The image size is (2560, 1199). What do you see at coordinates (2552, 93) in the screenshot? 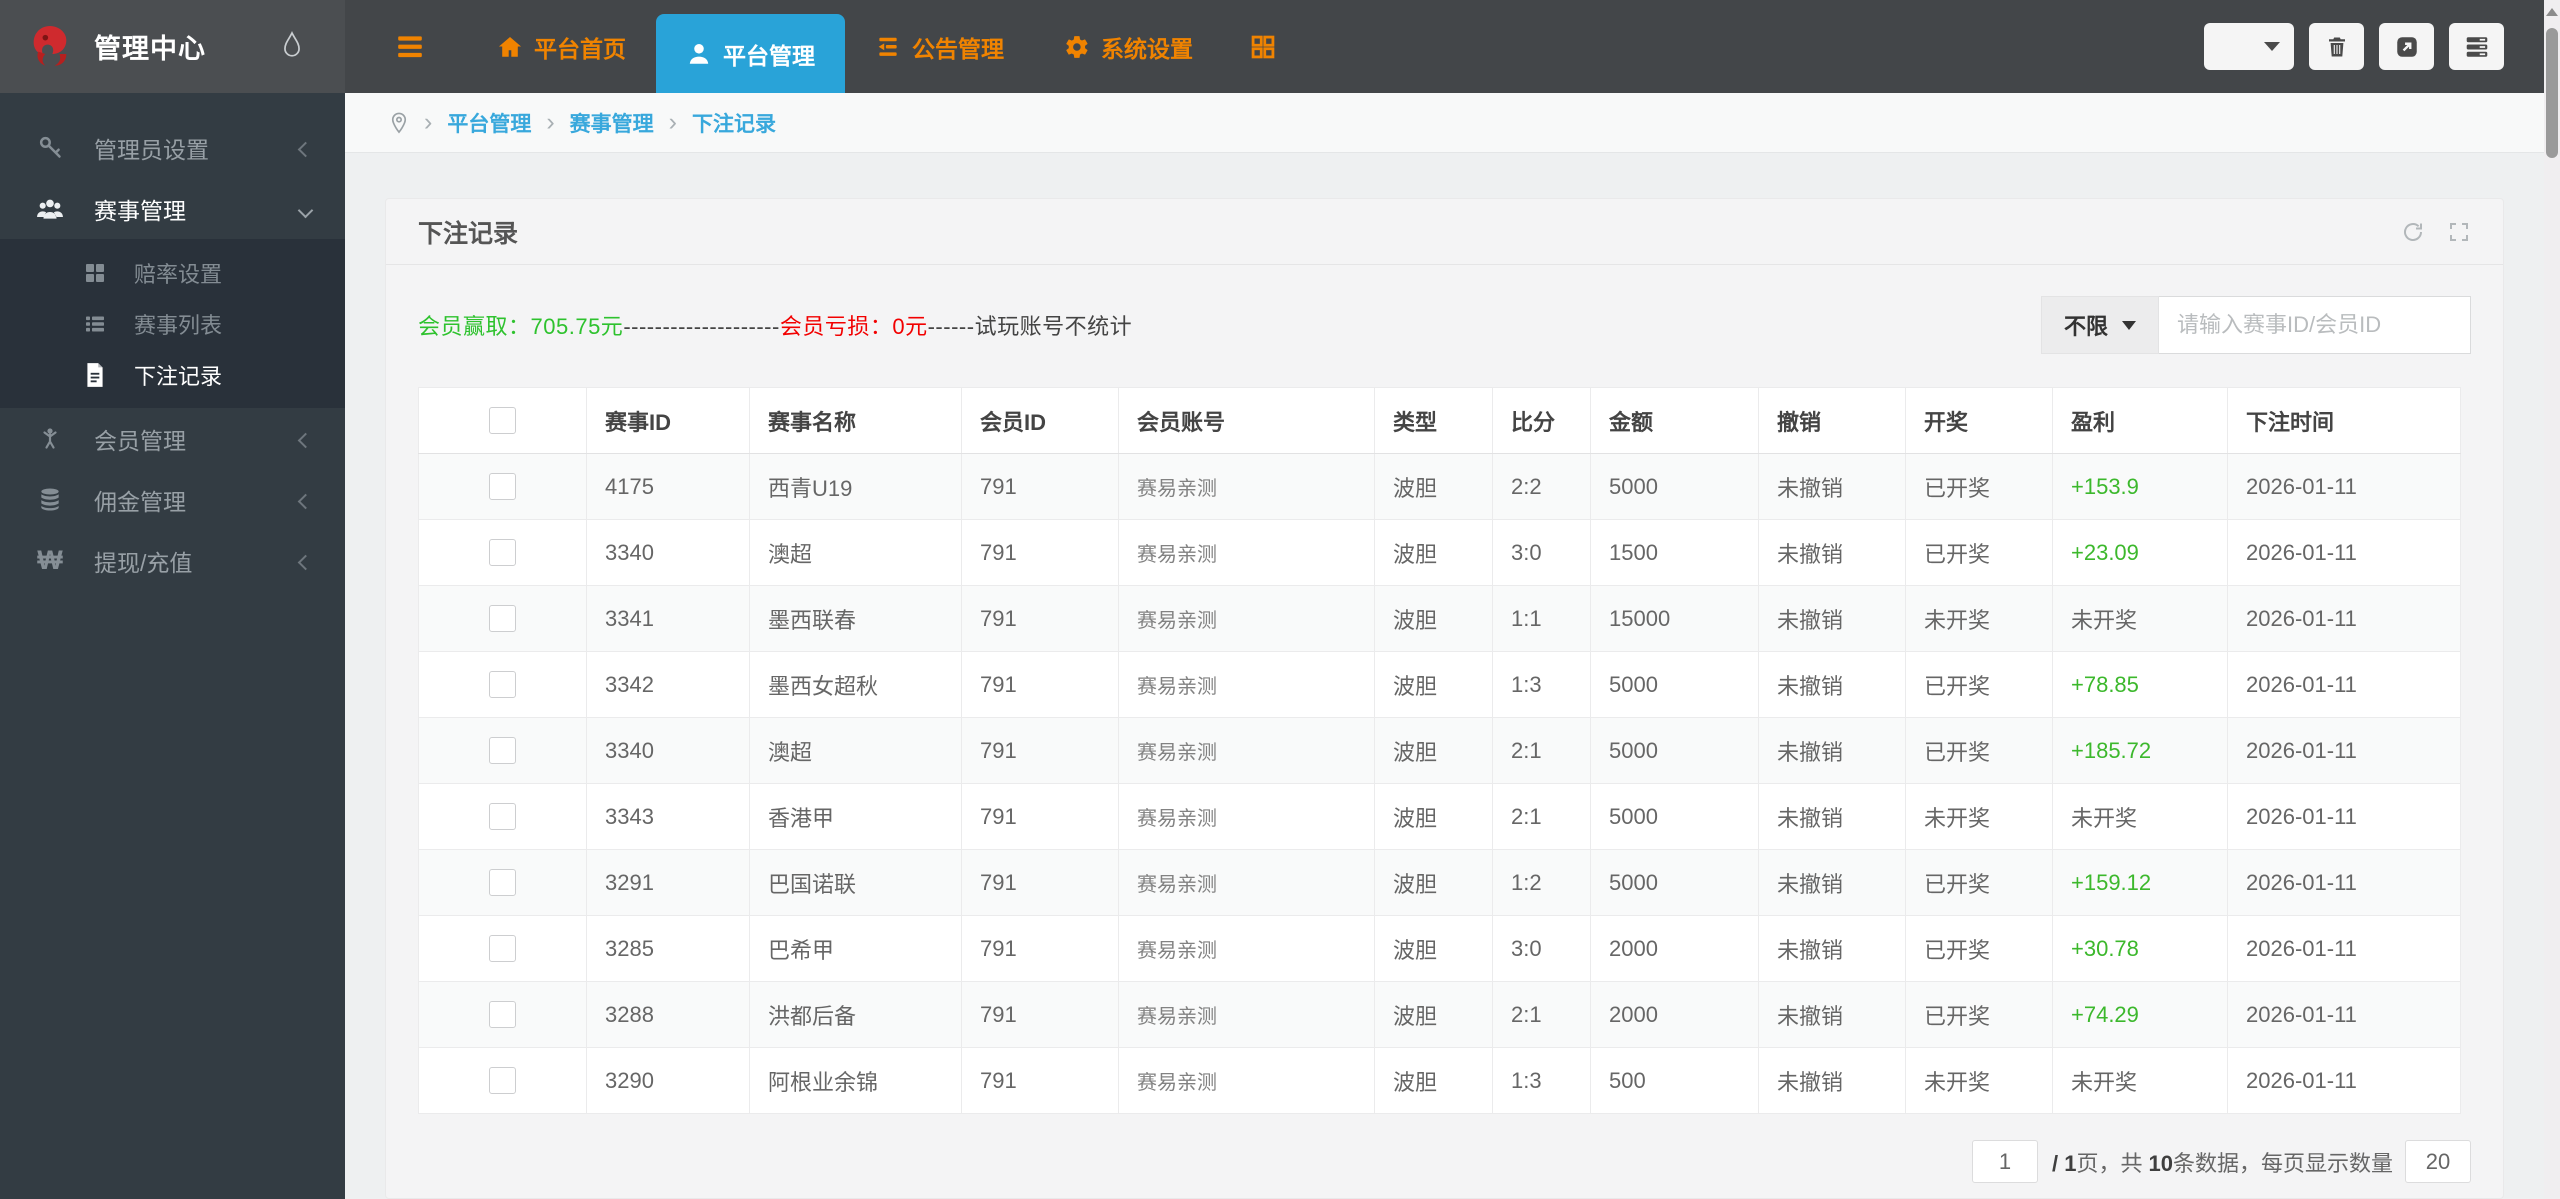
I see `scrollbar-thumb` at bounding box center [2552, 93].